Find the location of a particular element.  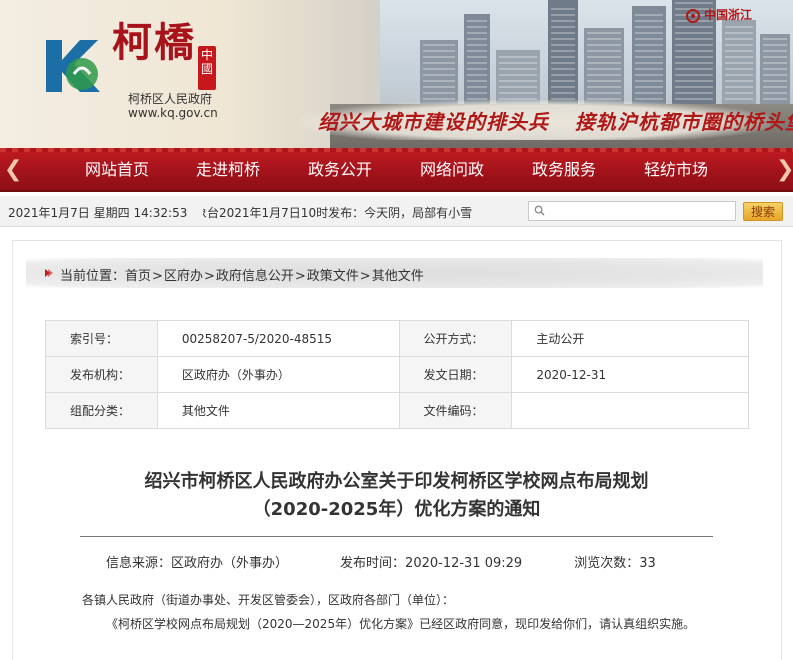

publish-time-label: 发布时间： is located at coordinates (373, 563).